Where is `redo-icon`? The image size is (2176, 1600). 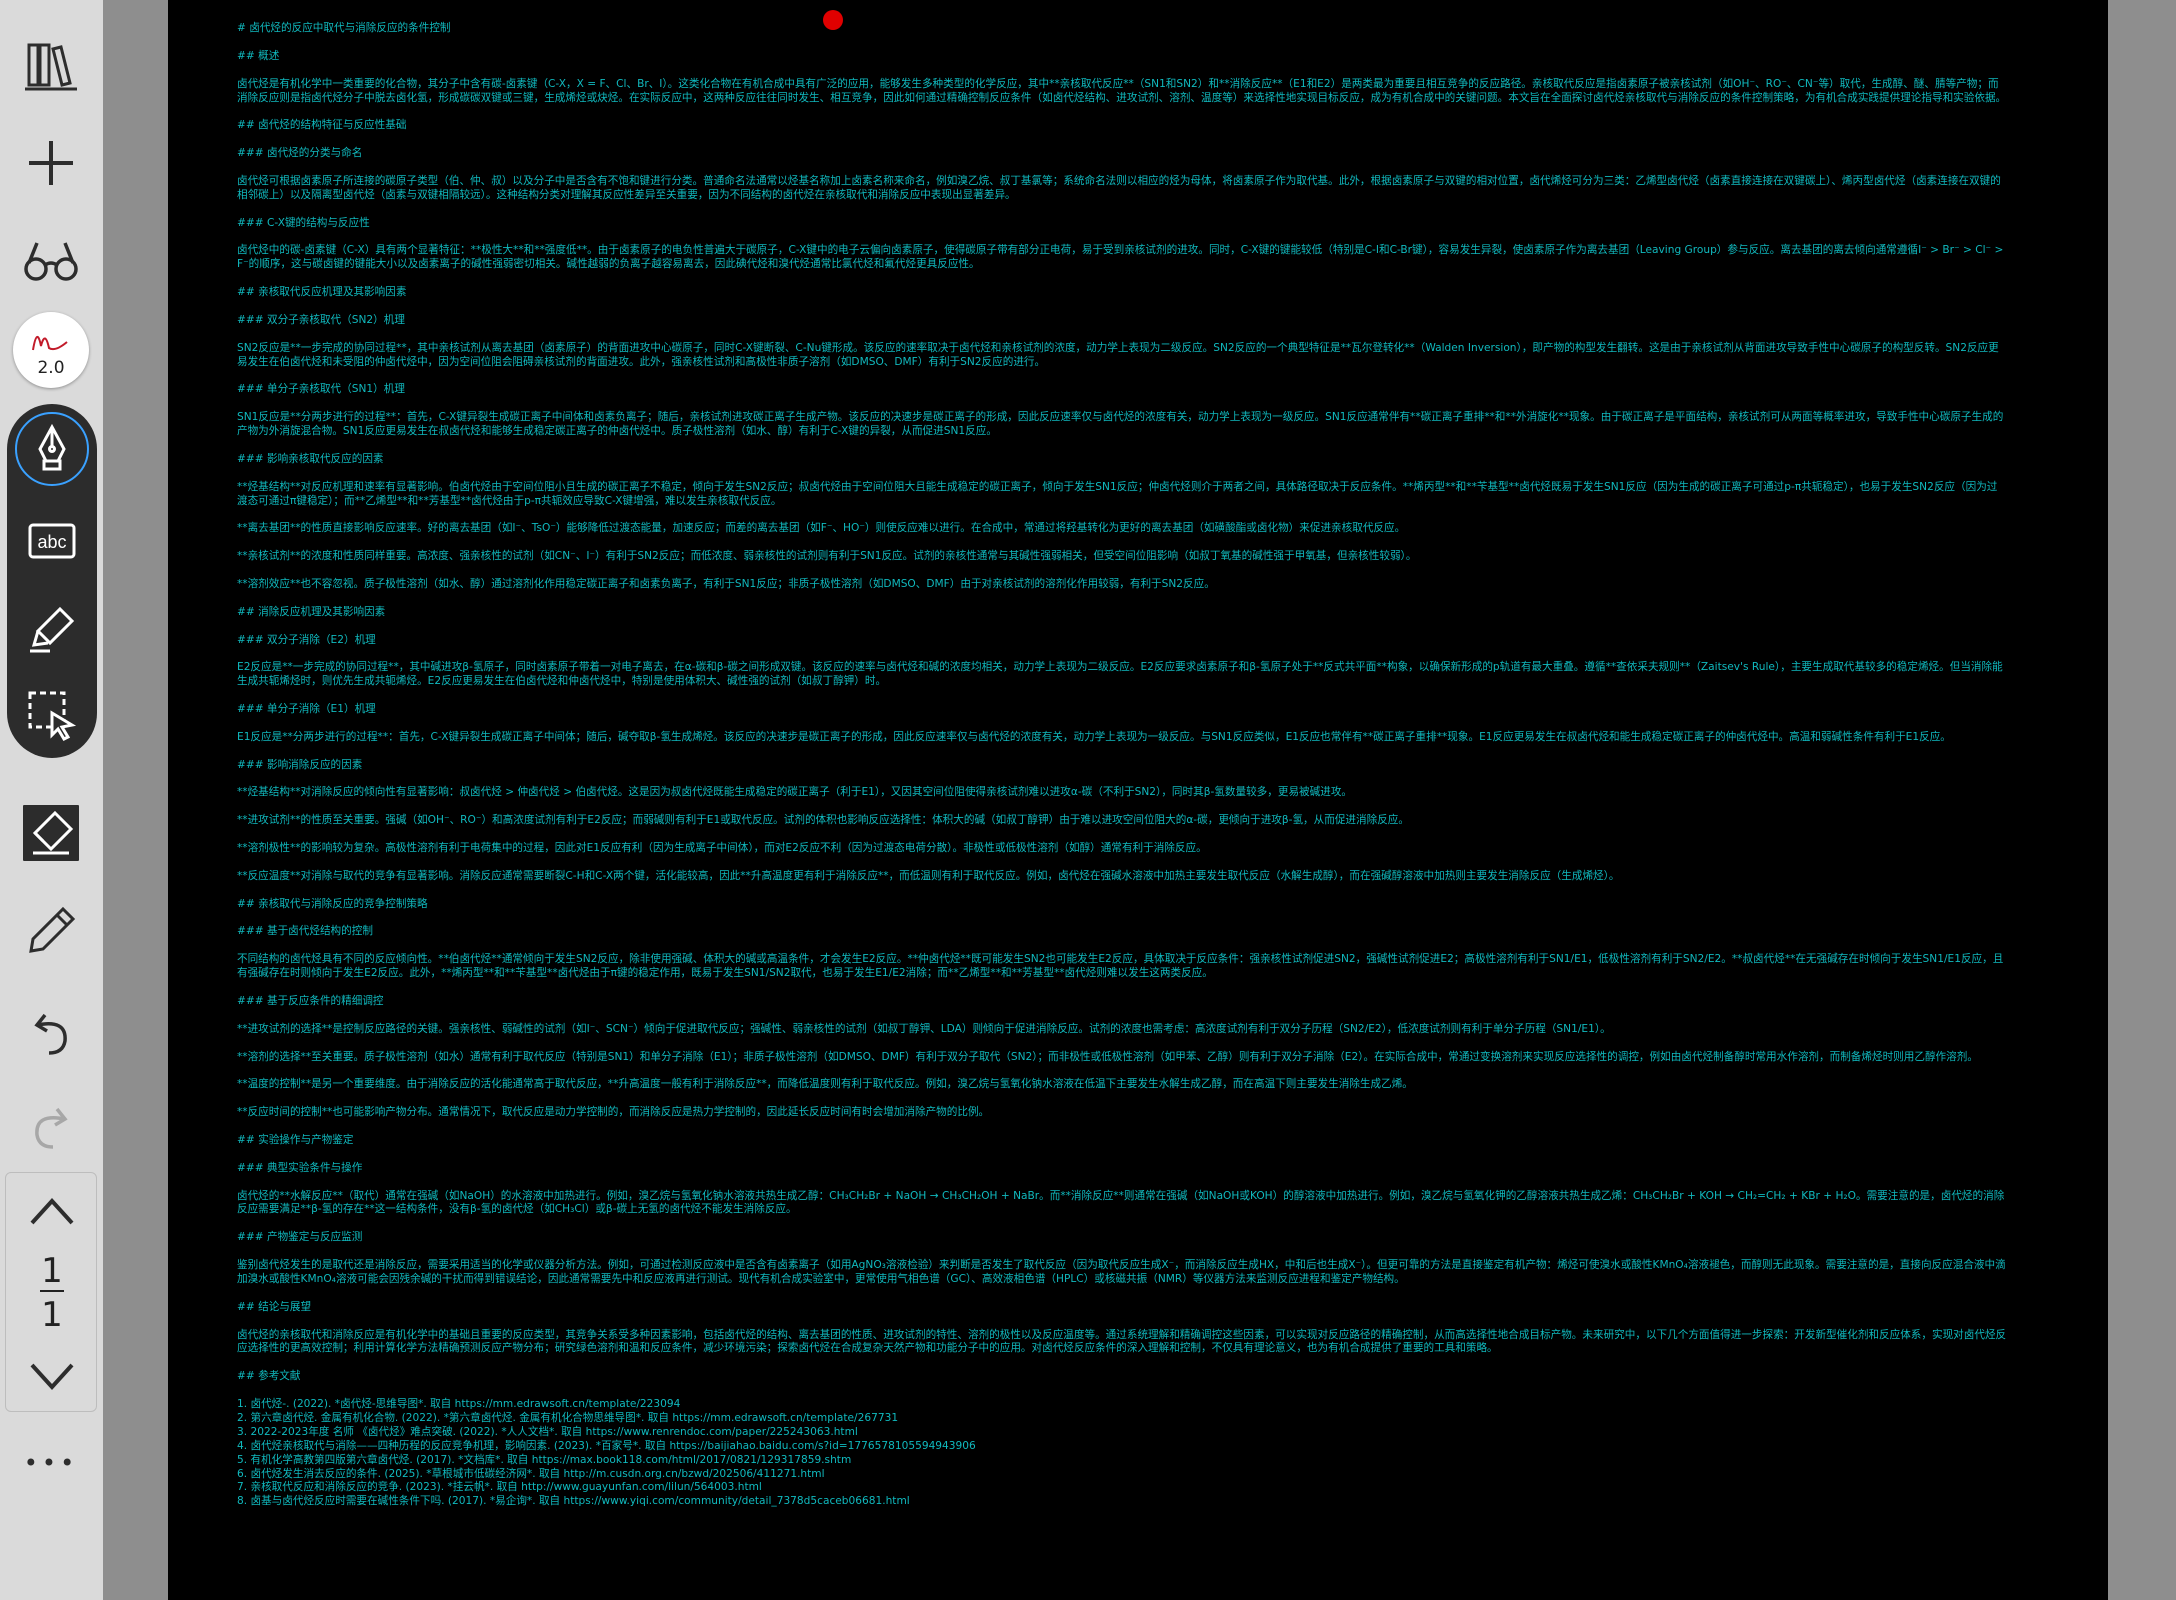 redo-icon is located at coordinates (51, 1125).